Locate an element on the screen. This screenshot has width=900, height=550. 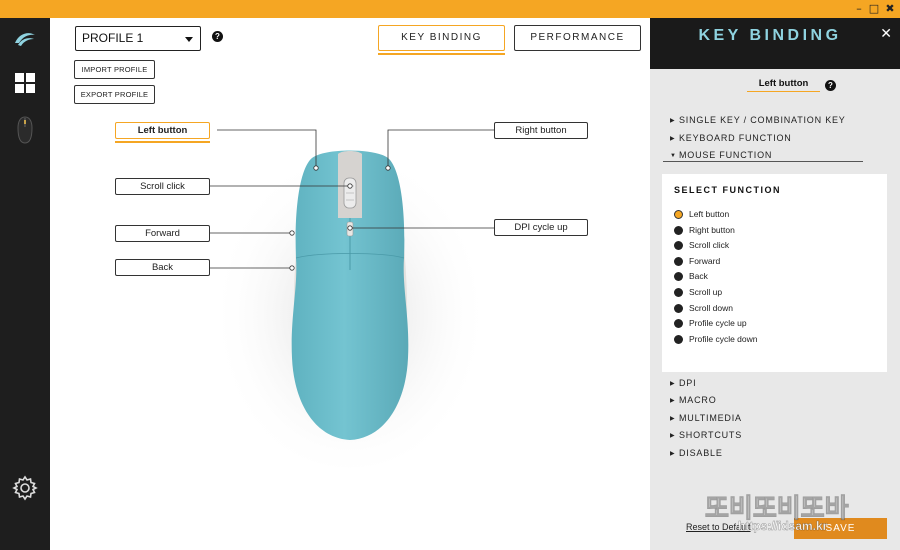
function-option-back: Back is located at coordinates (691, 276).